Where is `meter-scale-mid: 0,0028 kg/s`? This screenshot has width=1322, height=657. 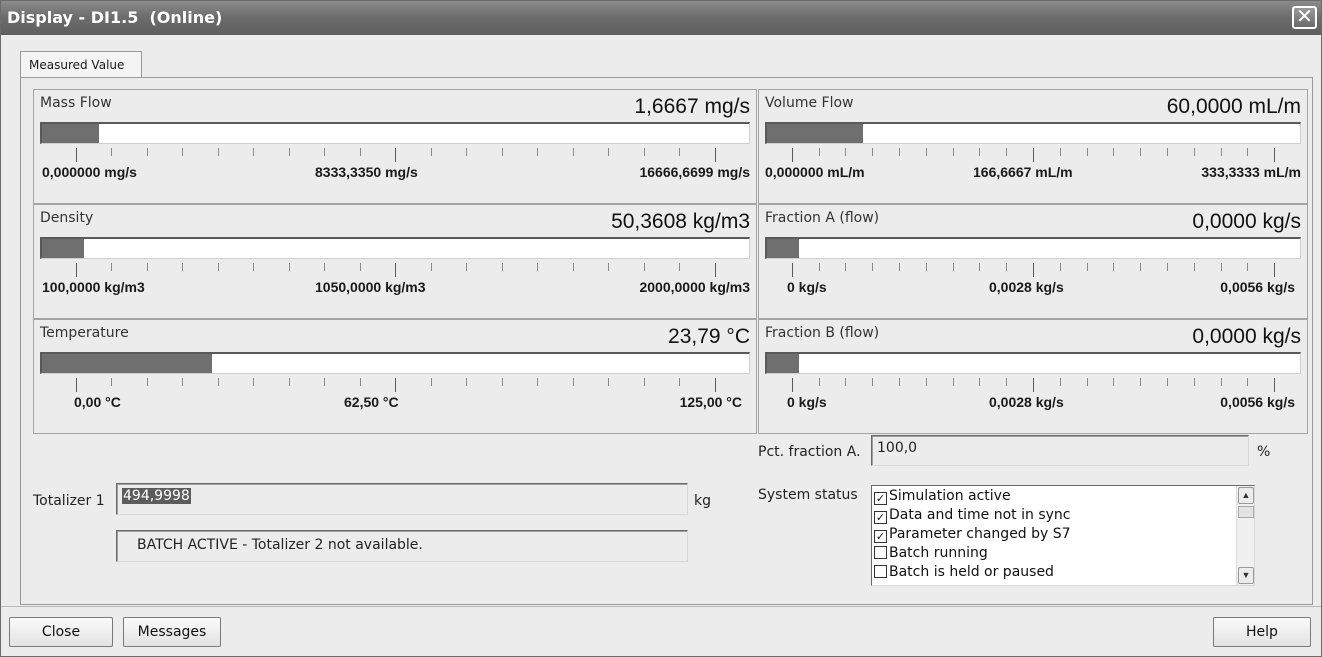
meter-scale-mid: 0,0028 kg/s is located at coordinates (1026, 402).